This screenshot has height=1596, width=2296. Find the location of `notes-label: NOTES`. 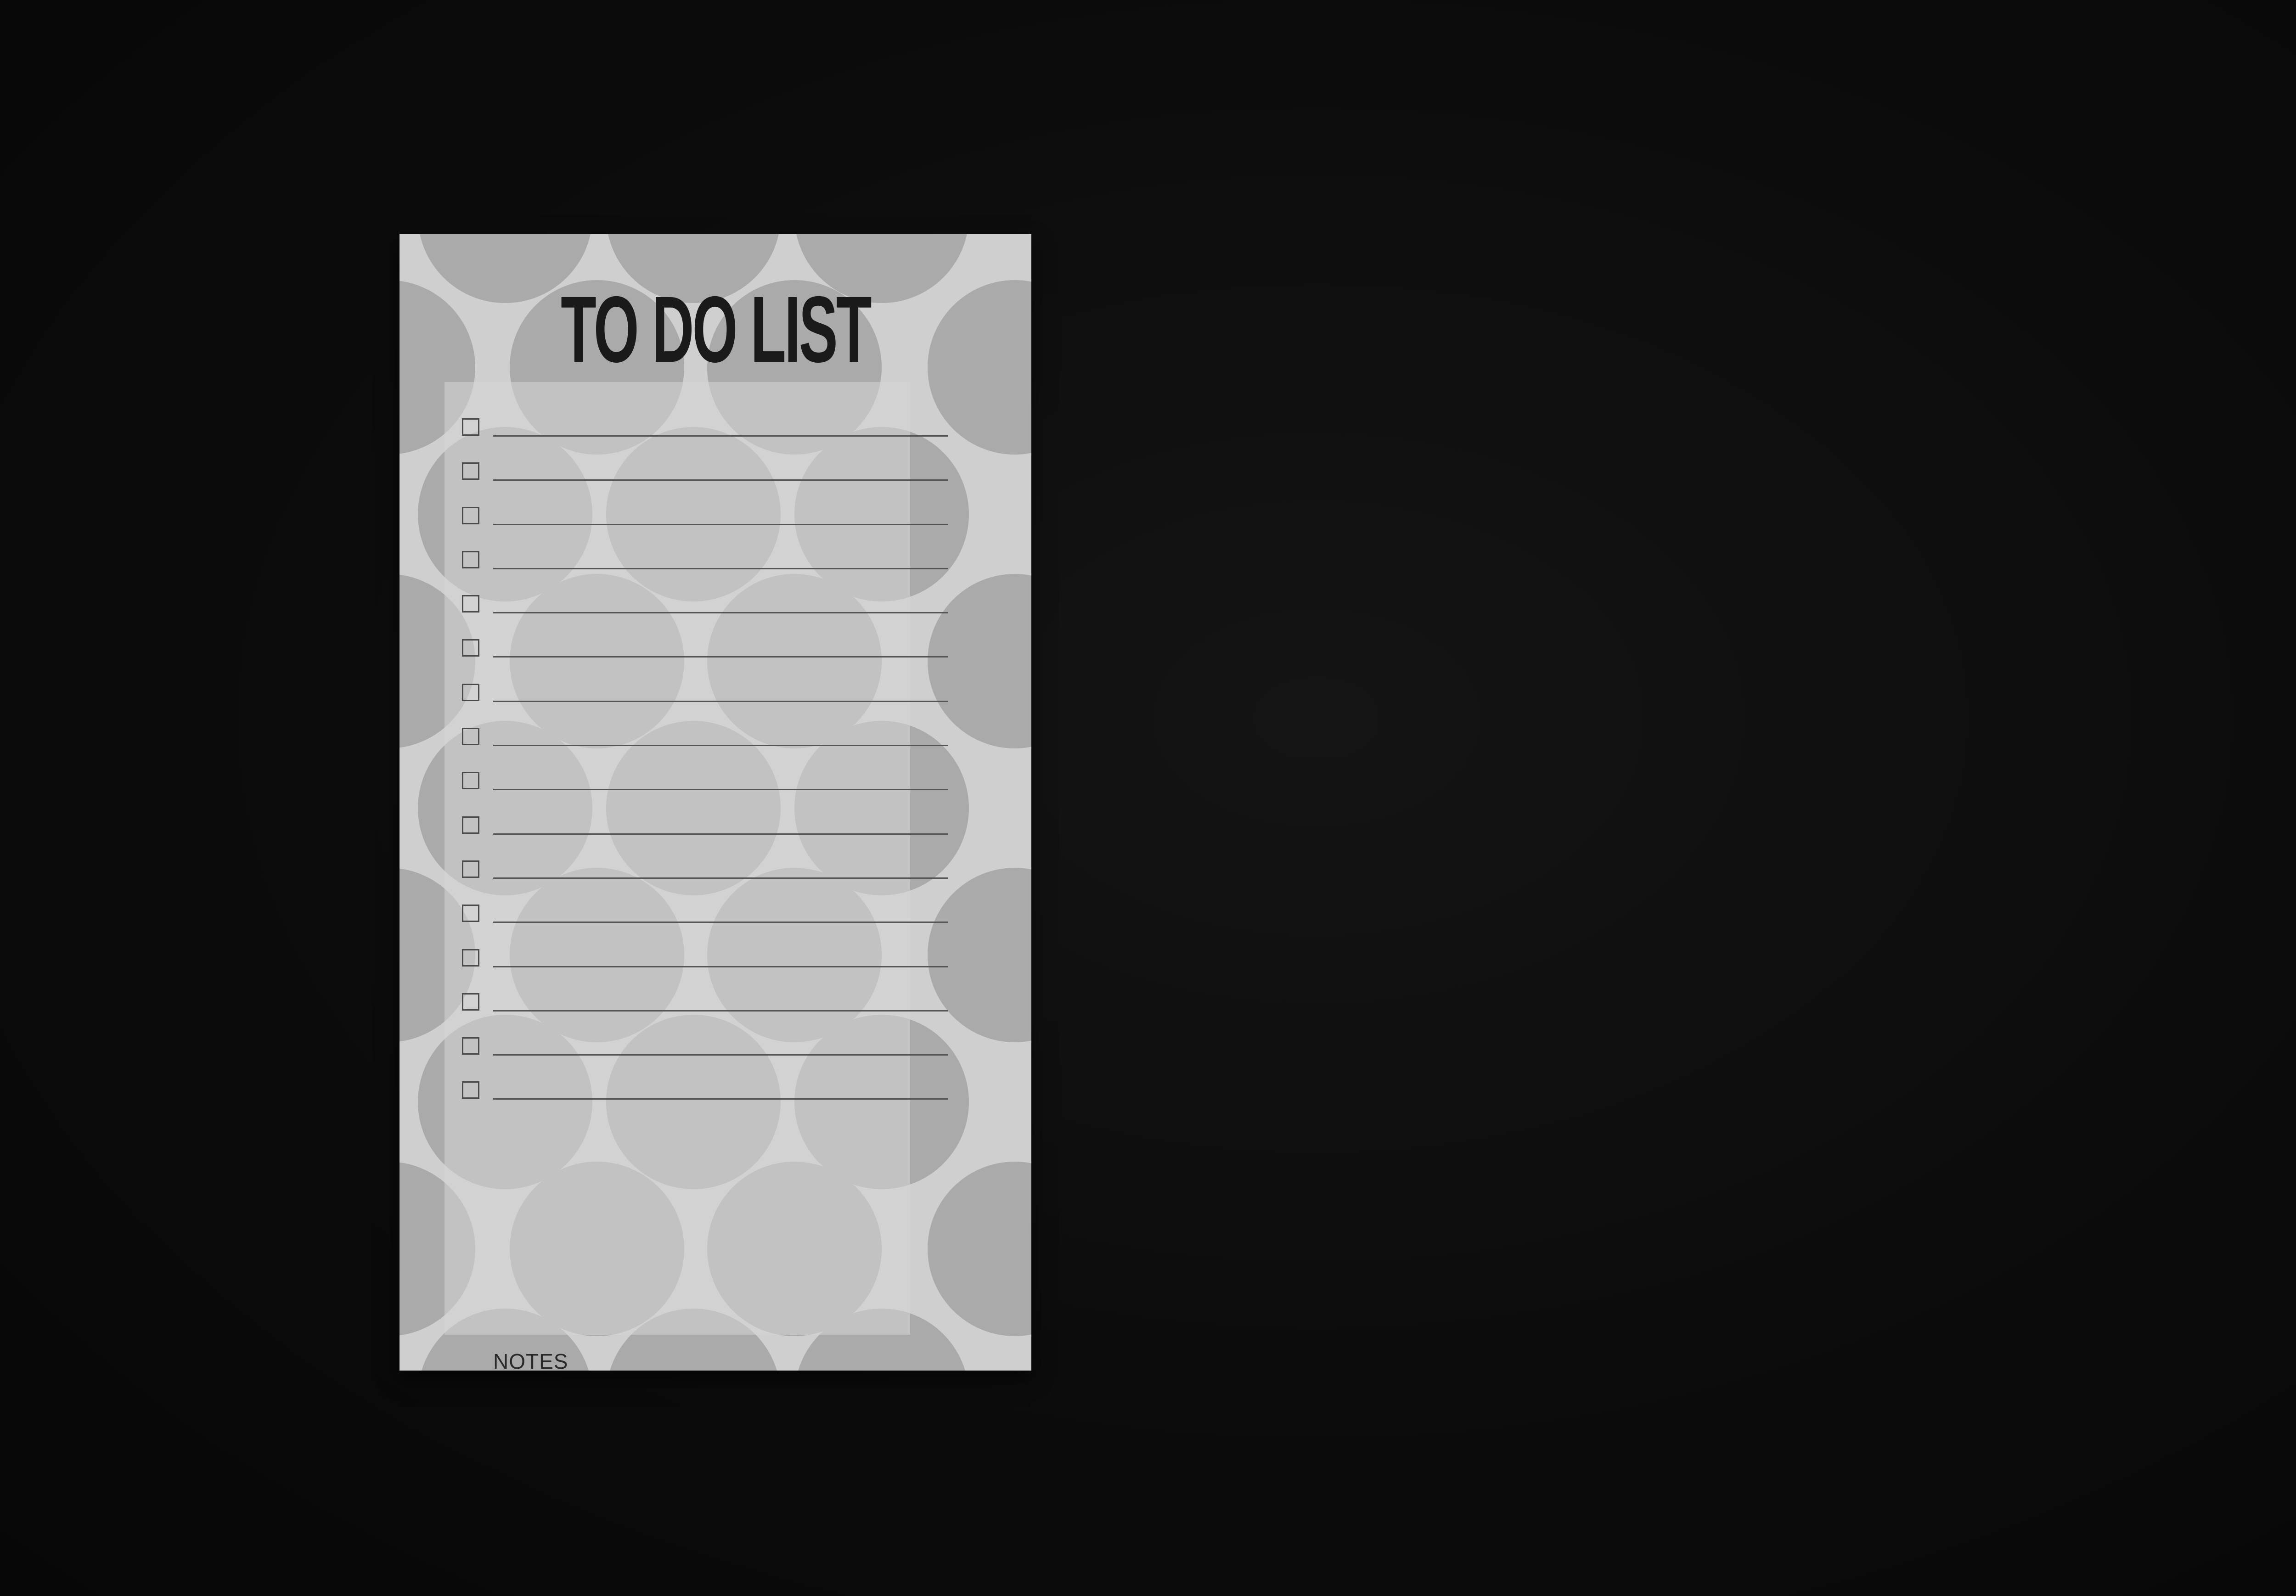

notes-label: NOTES is located at coordinates (530, 1360).